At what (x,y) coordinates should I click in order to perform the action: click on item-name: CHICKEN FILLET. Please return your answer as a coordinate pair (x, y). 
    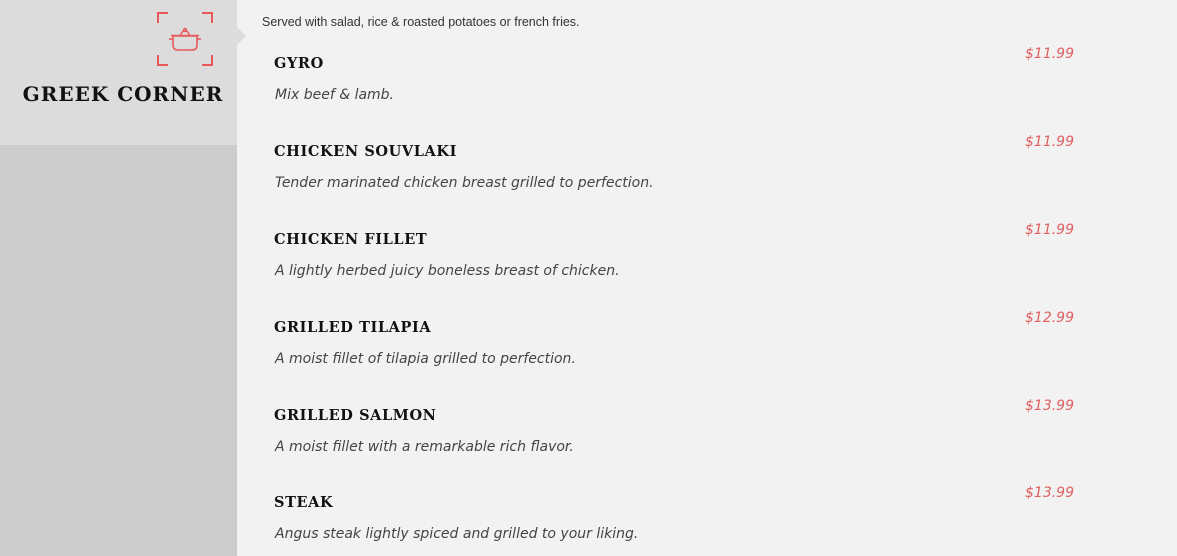
    Looking at the image, I should click on (351, 239).